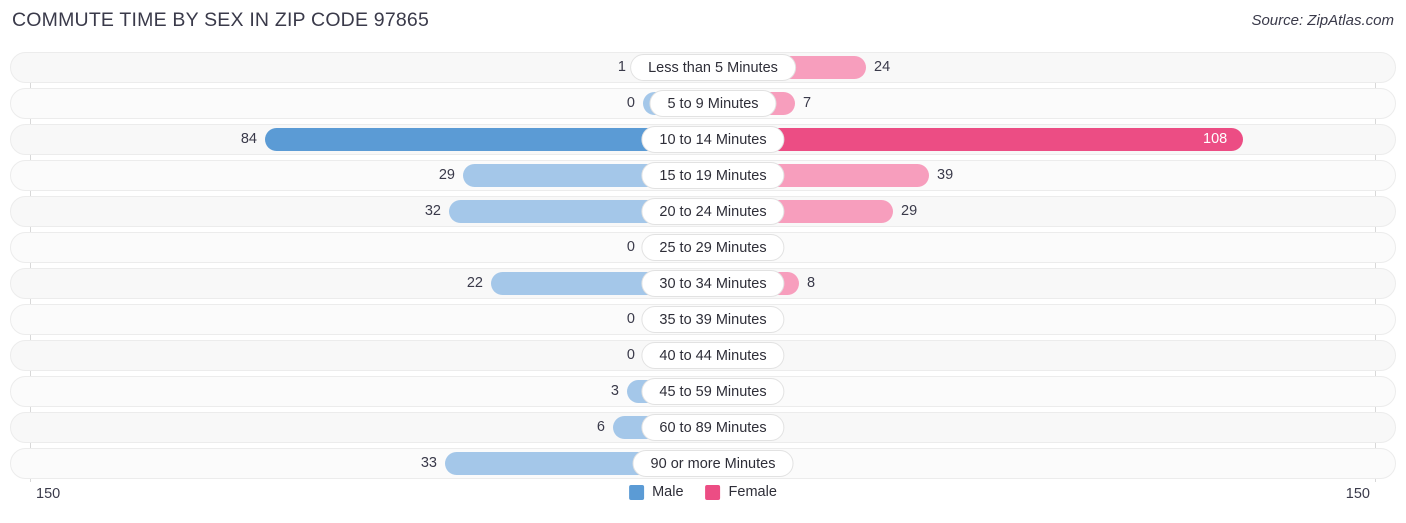  What do you see at coordinates (621, 67) in the screenshot?
I see `value-male: 1` at bounding box center [621, 67].